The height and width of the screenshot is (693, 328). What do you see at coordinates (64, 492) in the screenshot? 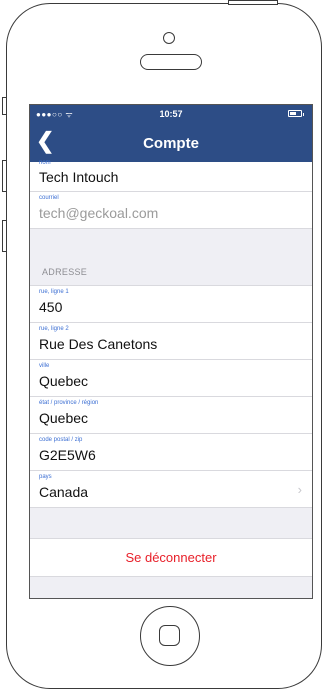
I see `country-value: Canada` at bounding box center [64, 492].